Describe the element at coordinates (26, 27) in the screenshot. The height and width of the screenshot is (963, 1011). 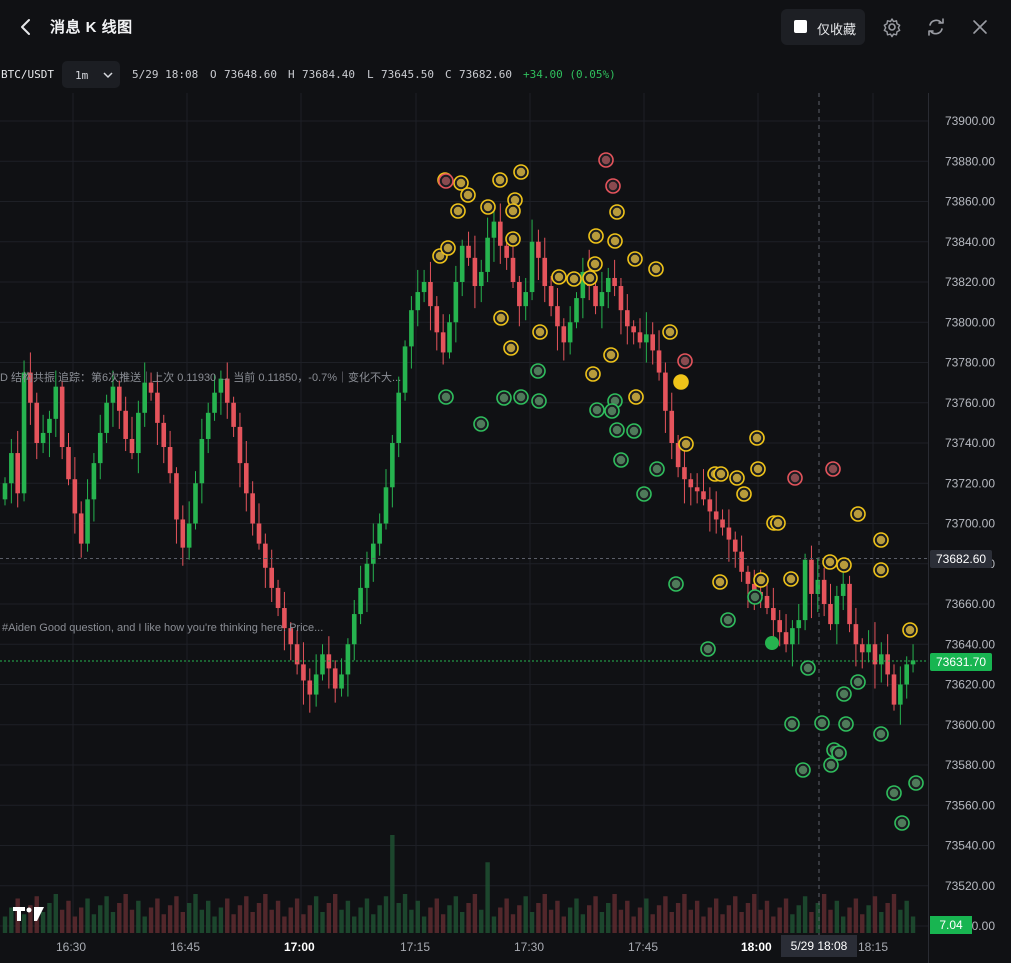
I see `back-arrow-icon` at that location.